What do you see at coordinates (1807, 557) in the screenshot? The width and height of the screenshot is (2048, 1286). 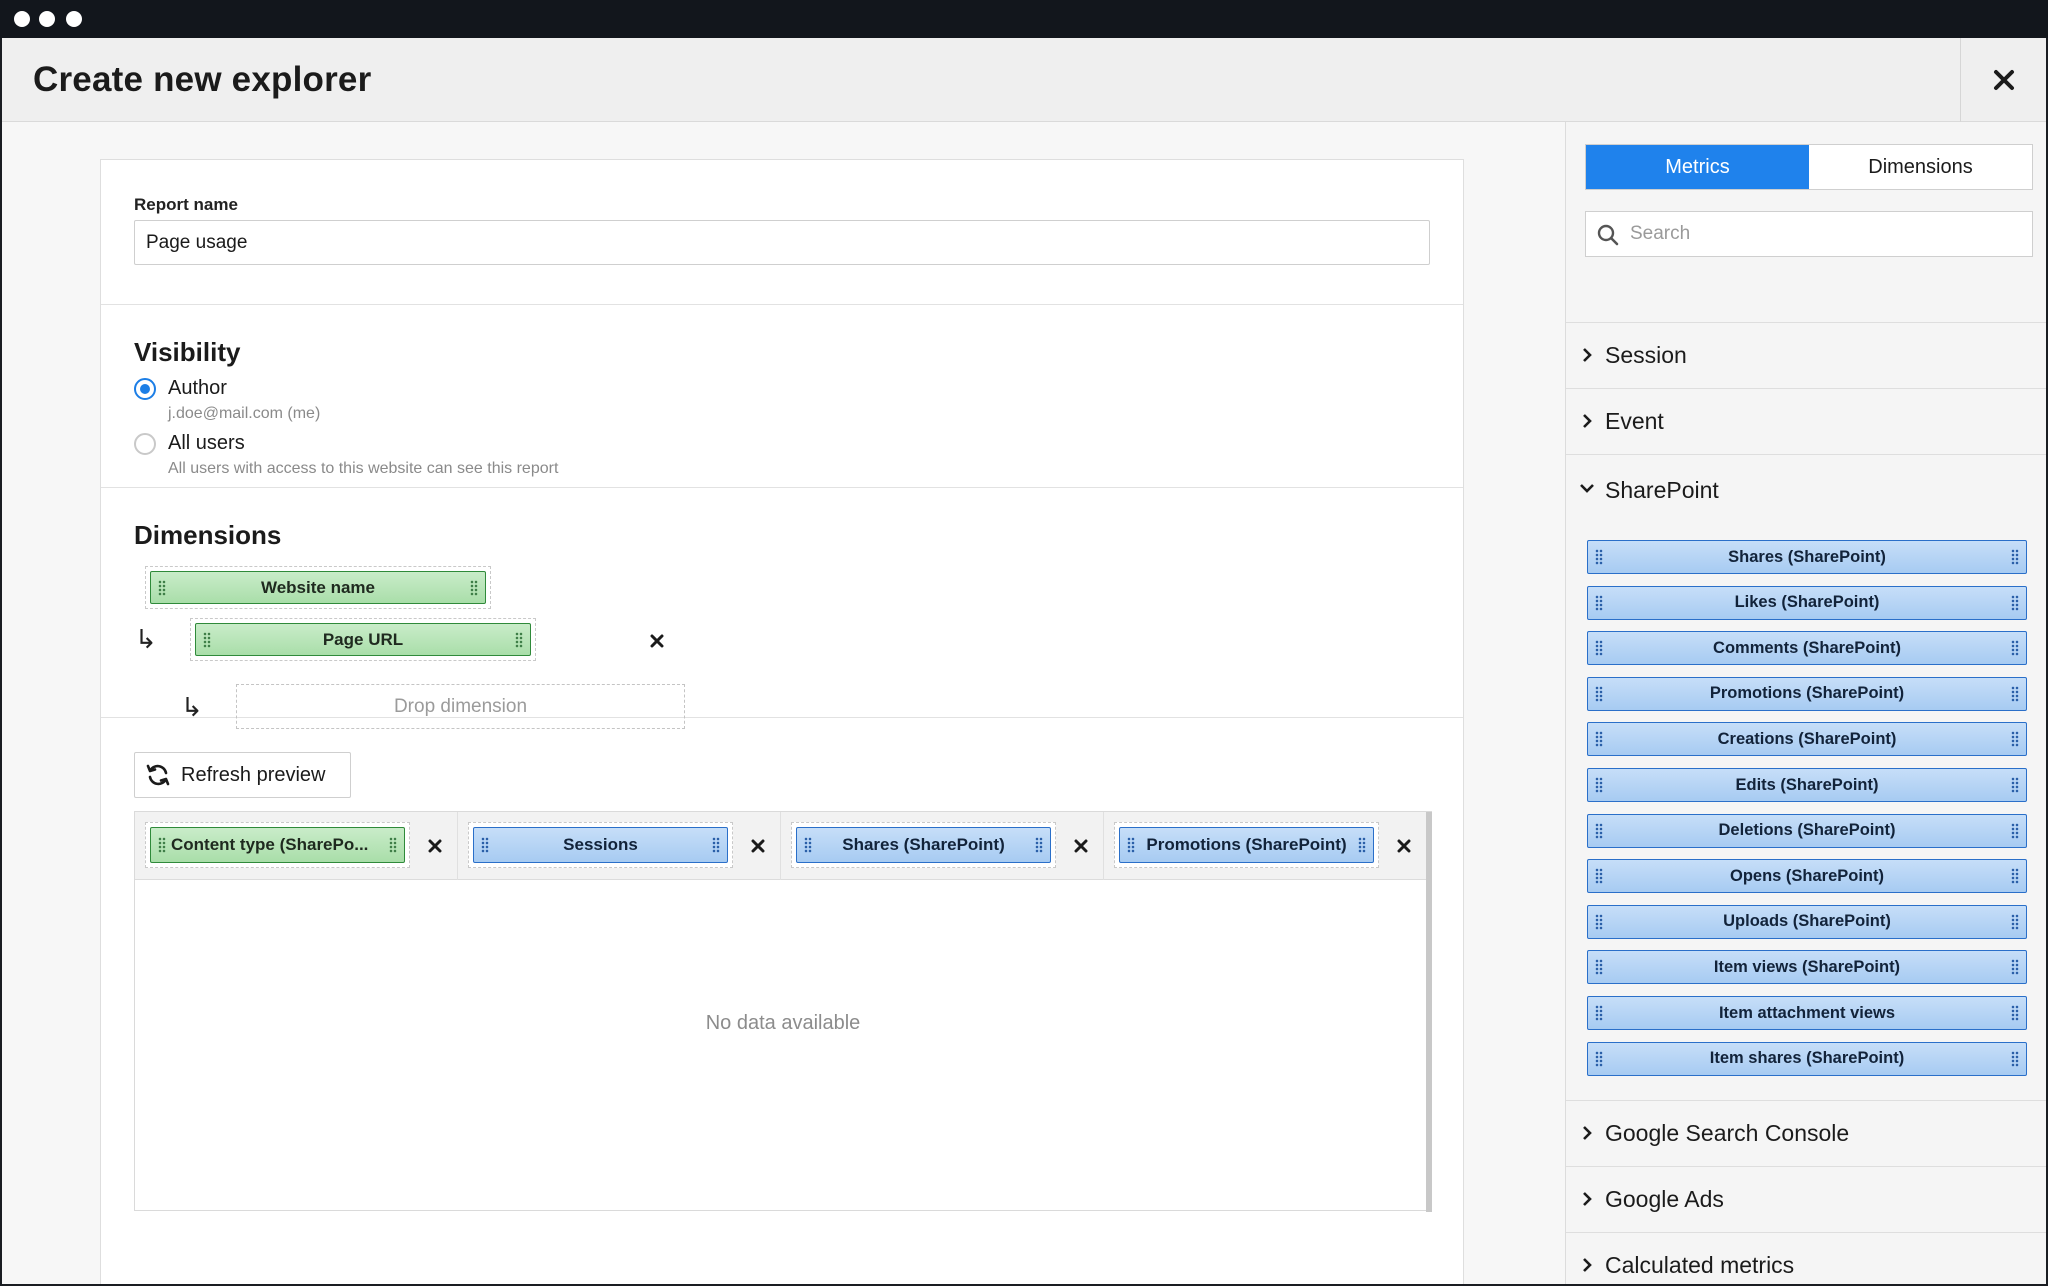 I see `metric-pill: Shares (SharePoint)` at bounding box center [1807, 557].